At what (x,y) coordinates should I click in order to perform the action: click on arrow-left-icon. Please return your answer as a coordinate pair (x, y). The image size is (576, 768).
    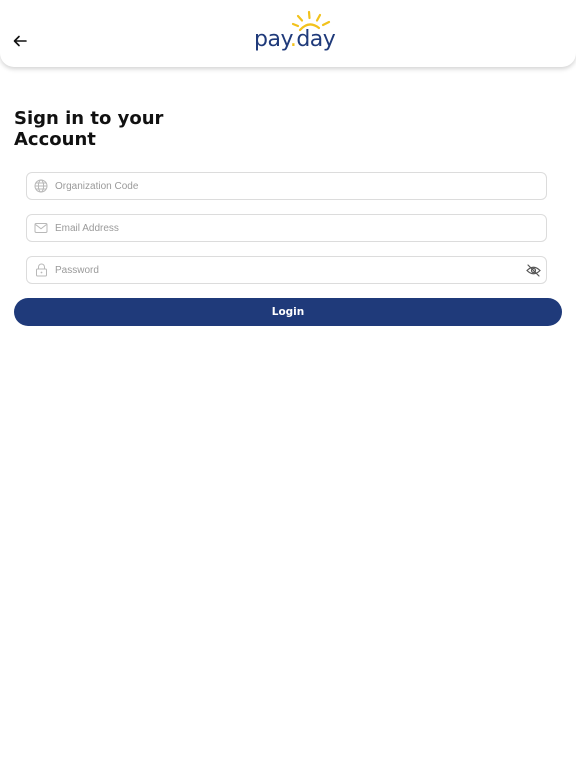
    Looking at the image, I should click on (20, 41).